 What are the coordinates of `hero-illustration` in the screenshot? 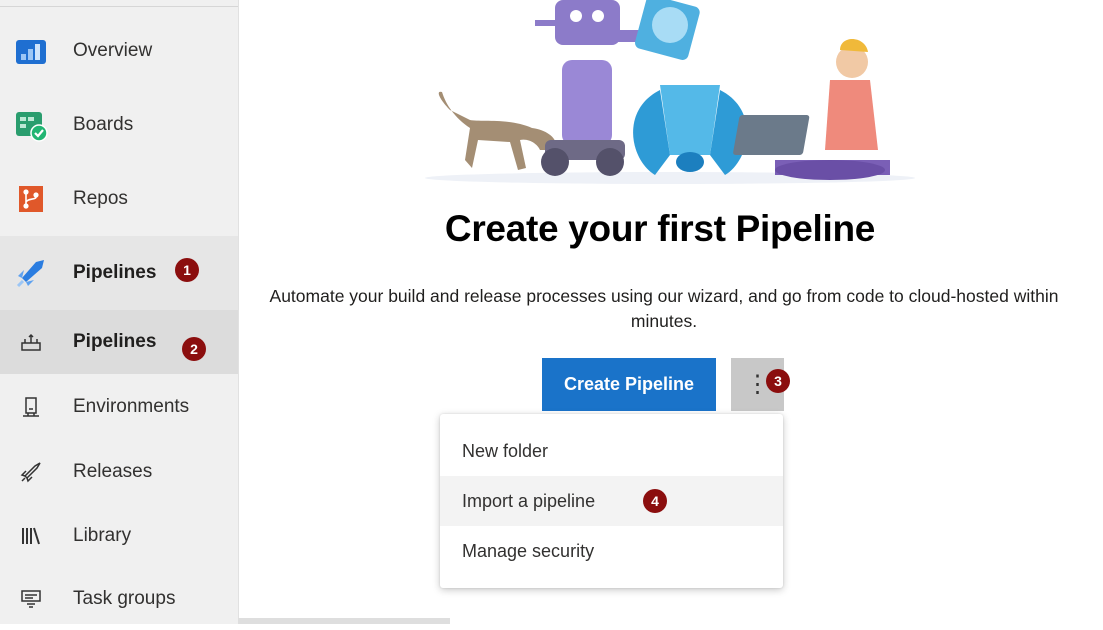 It's located at (670, 92).